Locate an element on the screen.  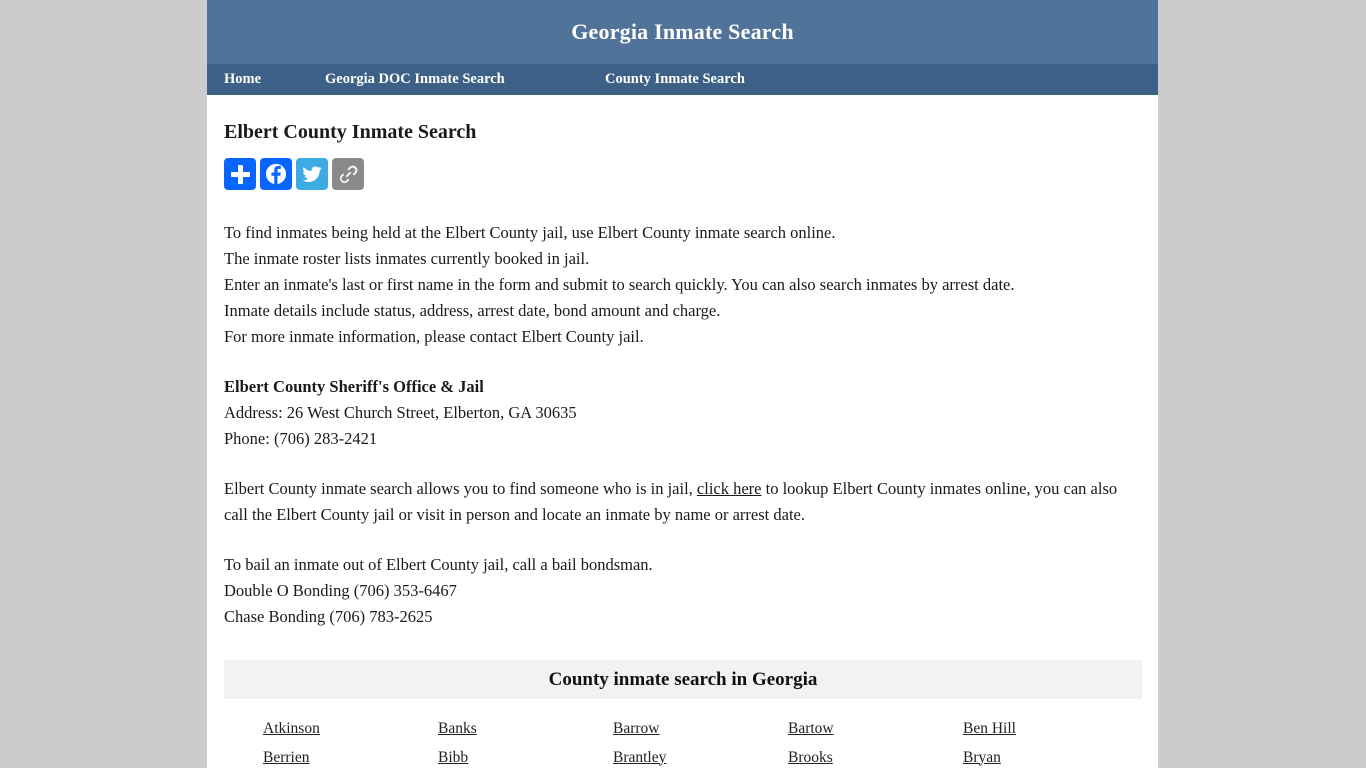
county-link-atkinson: Atkinson is located at coordinates (291, 728).